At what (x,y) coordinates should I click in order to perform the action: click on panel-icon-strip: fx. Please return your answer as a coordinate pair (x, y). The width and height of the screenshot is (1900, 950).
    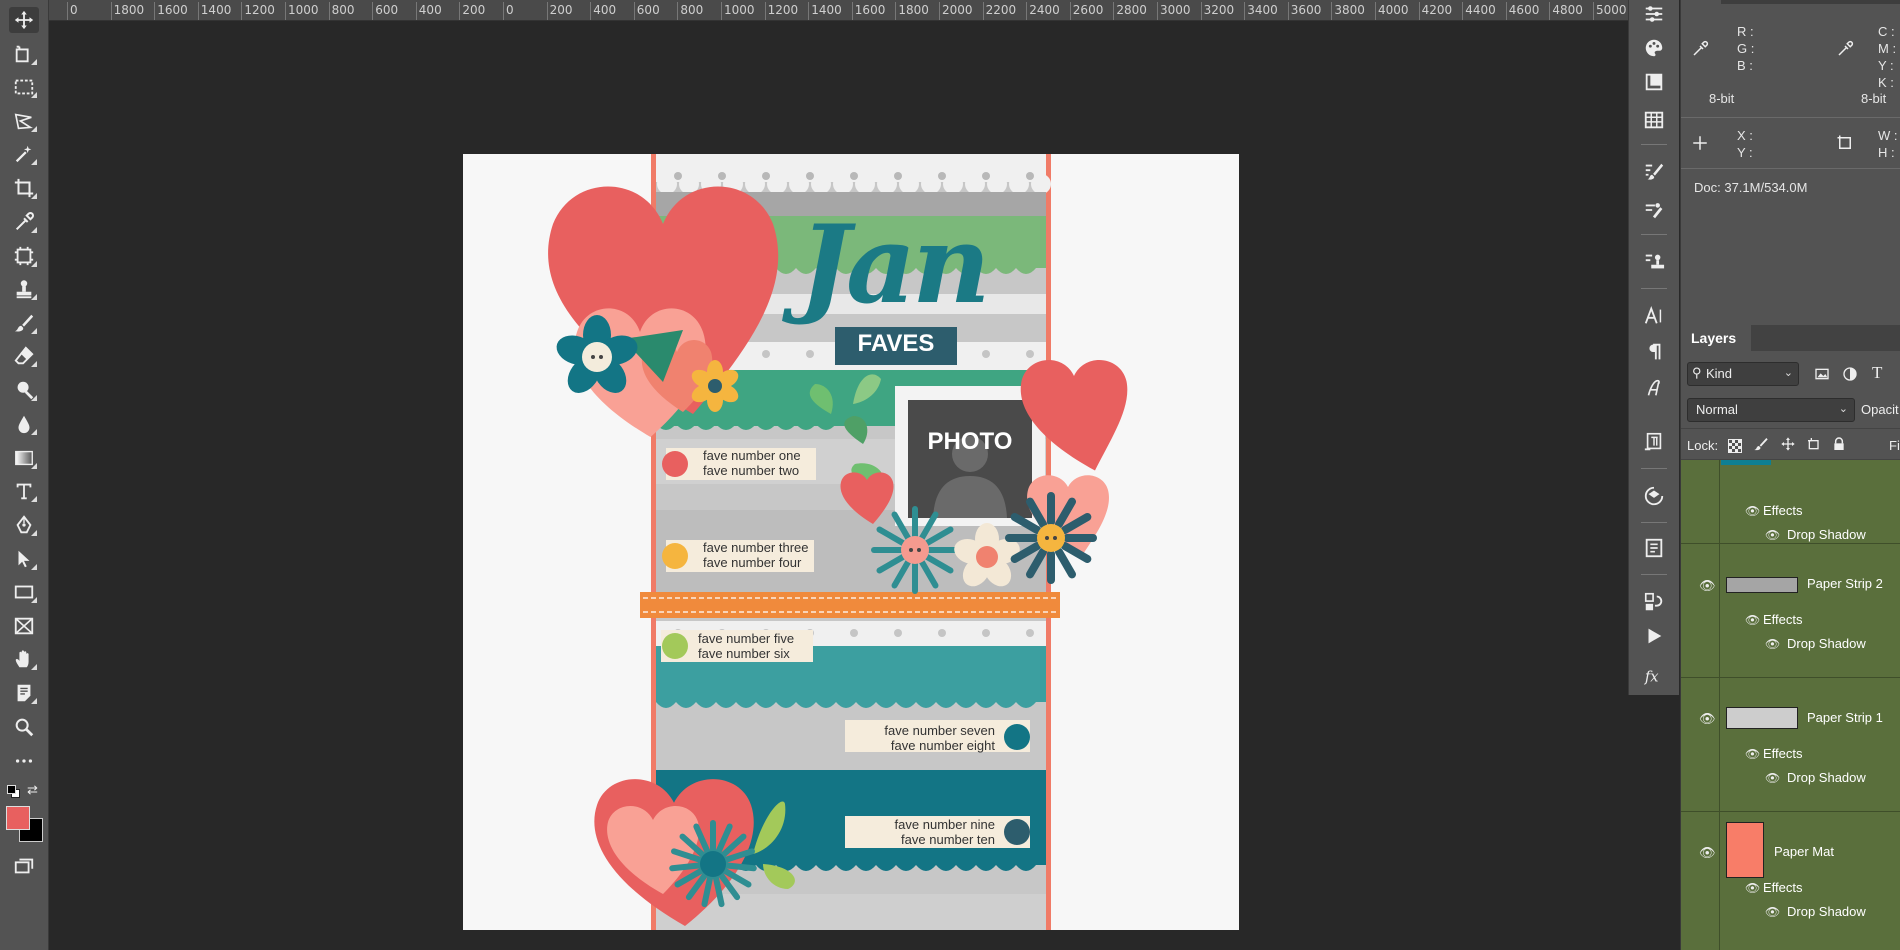
    Looking at the image, I should click on (1653, 347).